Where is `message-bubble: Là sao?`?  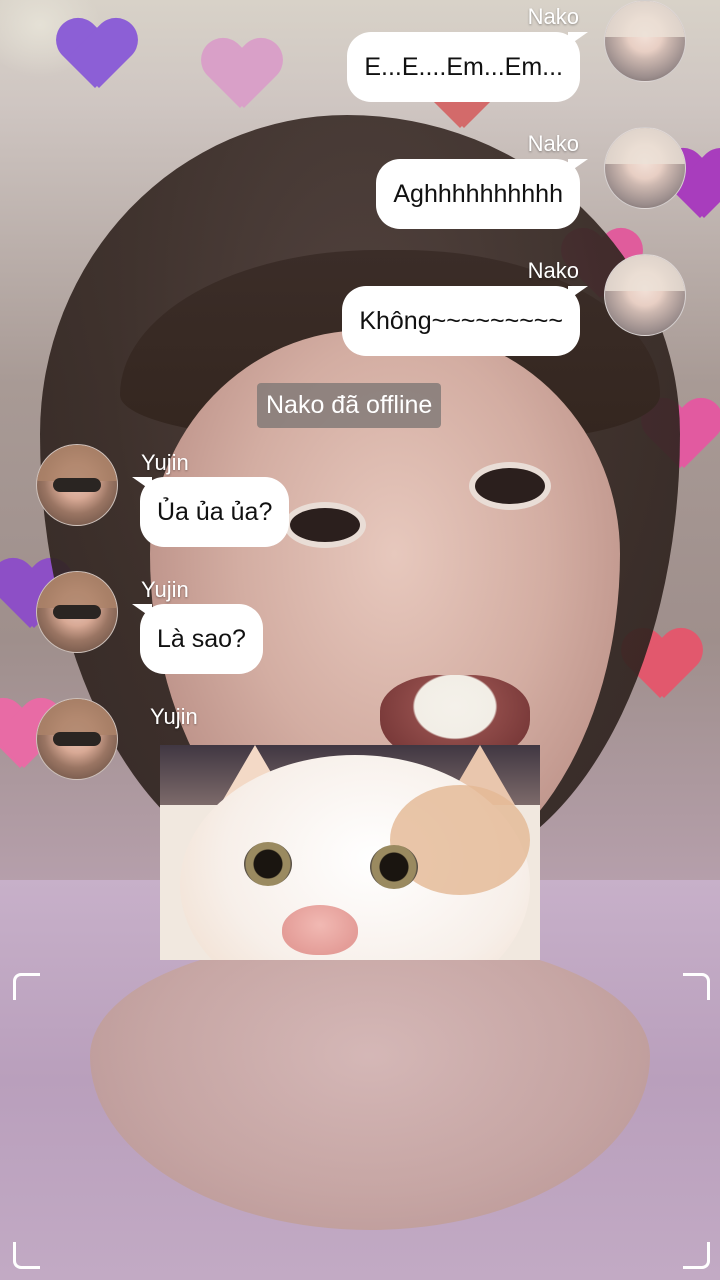
message-bubble: Là sao? is located at coordinates (197, 639).